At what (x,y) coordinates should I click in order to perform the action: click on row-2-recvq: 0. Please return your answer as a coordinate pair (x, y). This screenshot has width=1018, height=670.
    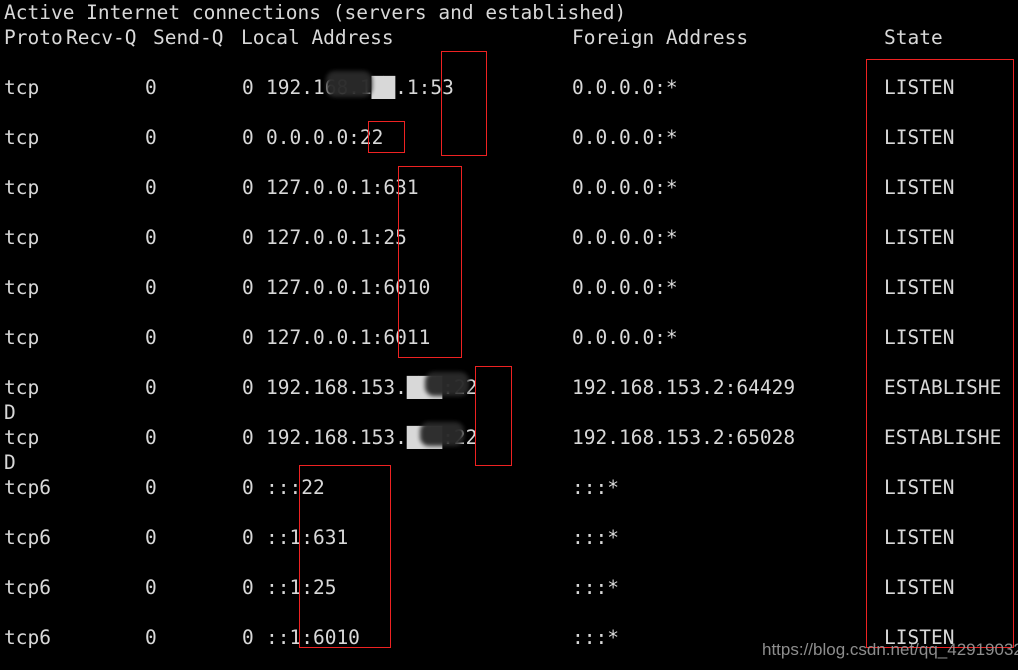
    Looking at the image, I should click on (151, 187).